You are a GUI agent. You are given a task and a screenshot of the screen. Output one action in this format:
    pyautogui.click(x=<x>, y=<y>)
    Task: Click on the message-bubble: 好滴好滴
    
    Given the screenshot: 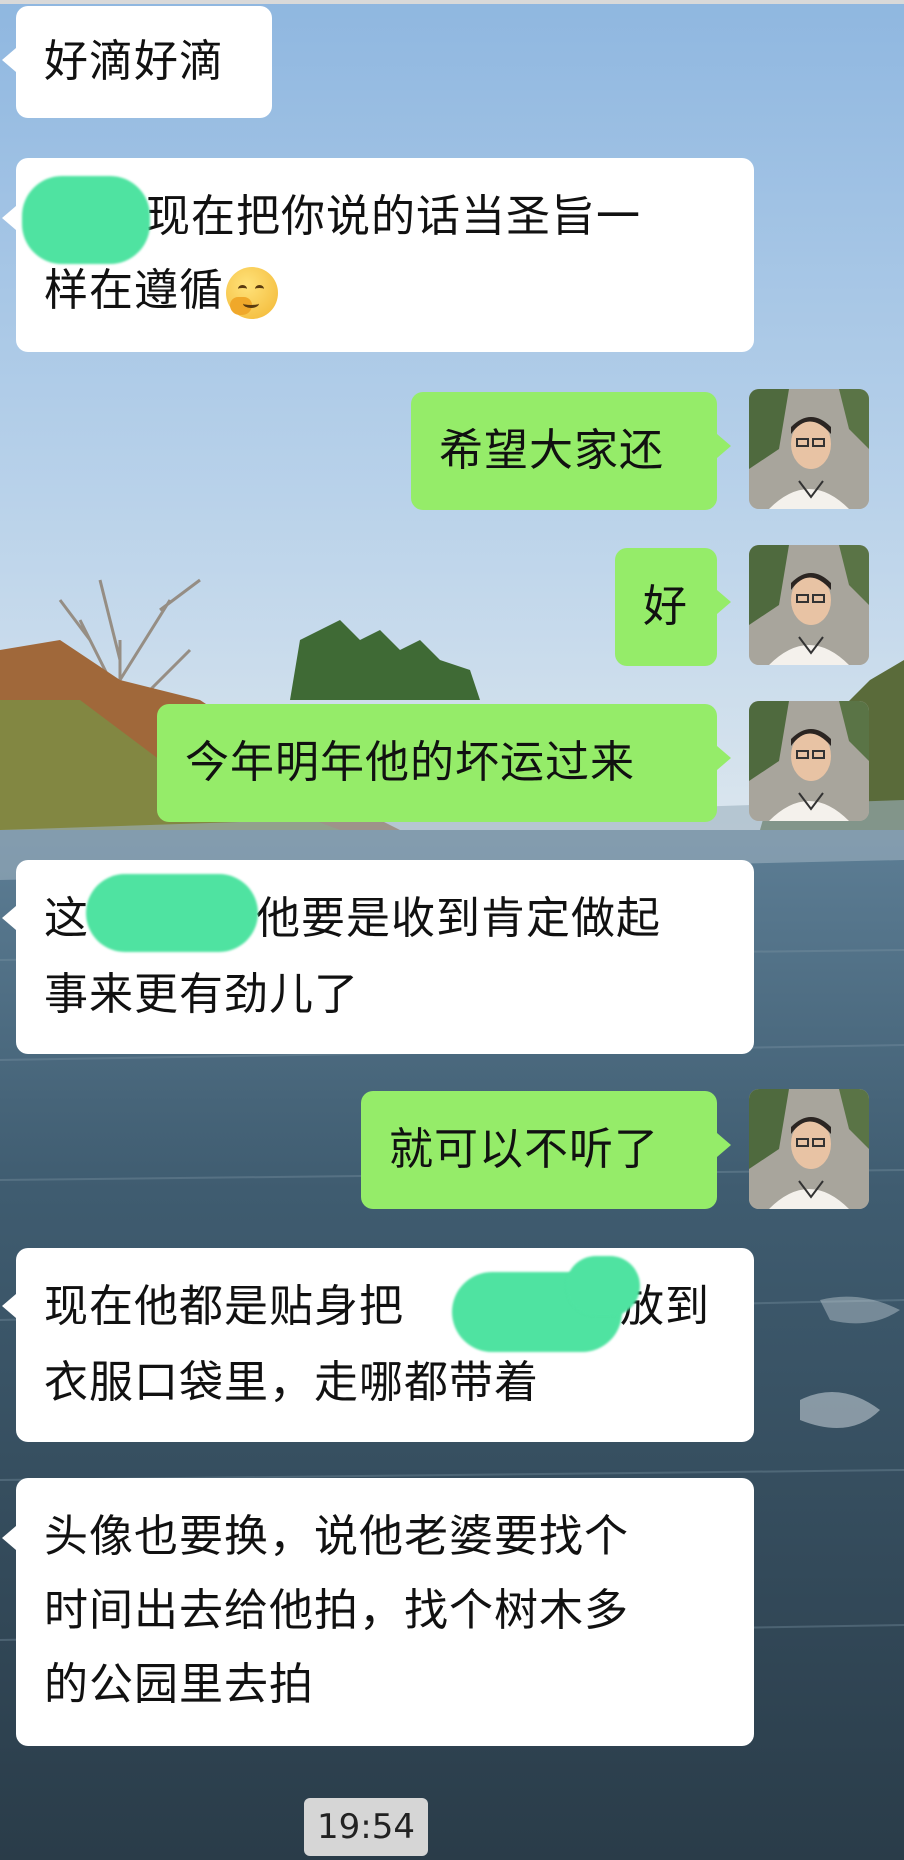 What is the action you would take?
    pyautogui.click(x=144, y=62)
    